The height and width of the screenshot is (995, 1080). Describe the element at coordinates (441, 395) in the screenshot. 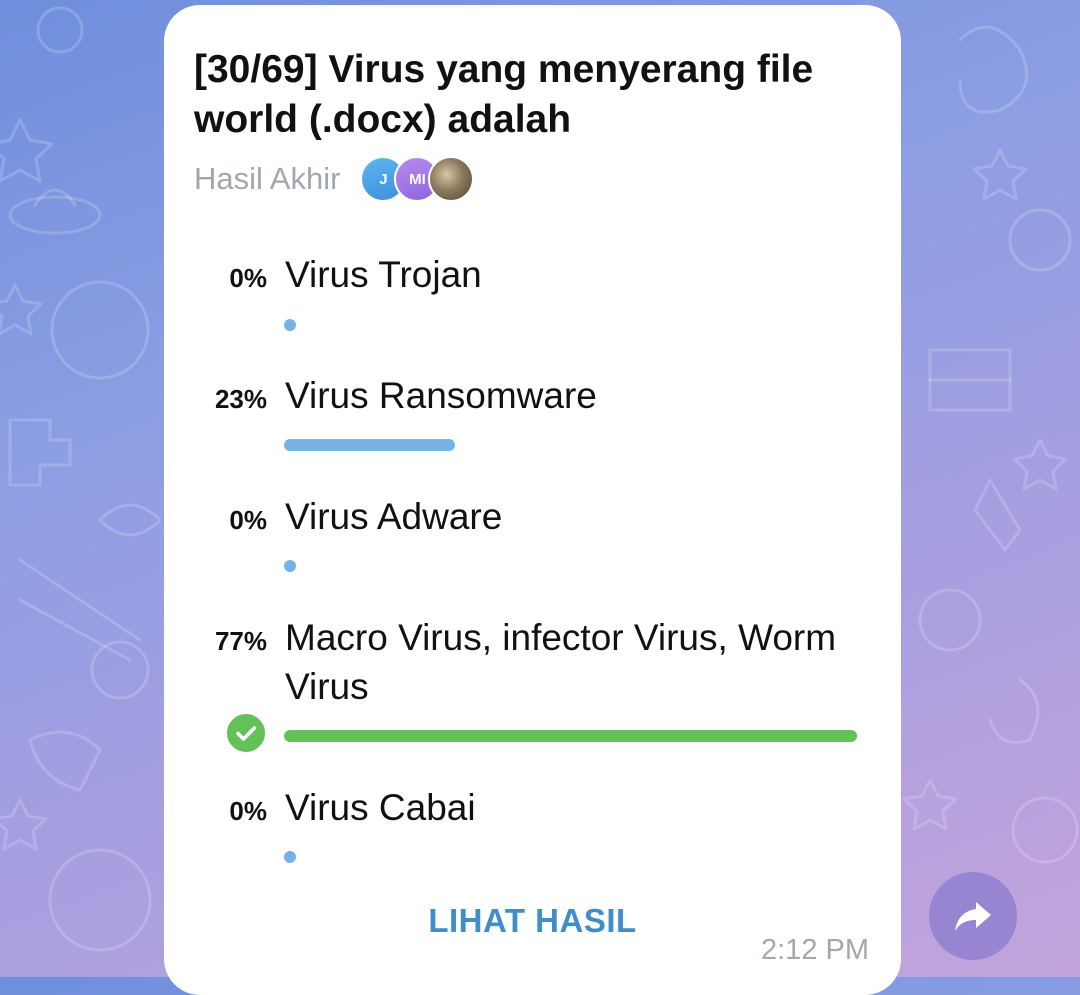

I see `option-label: Virus Ransomware` at that location.